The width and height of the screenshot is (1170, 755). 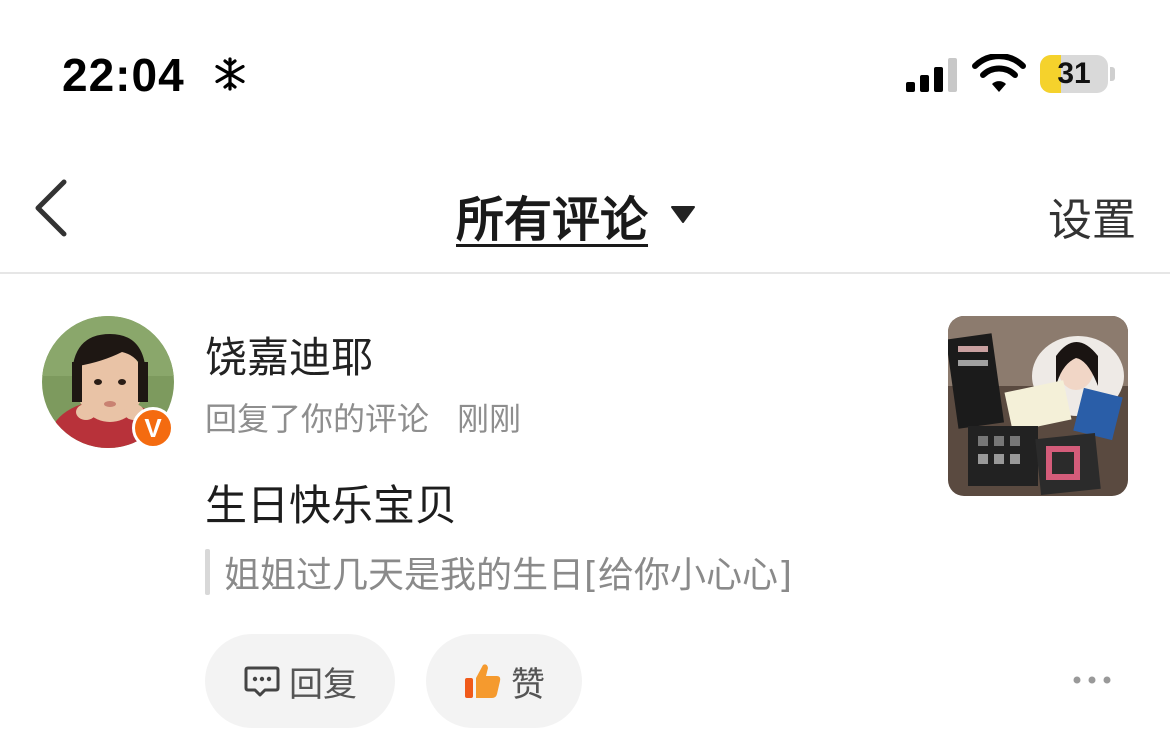 I want to click on settings-button: 设置, so click(x=1092, y=216).